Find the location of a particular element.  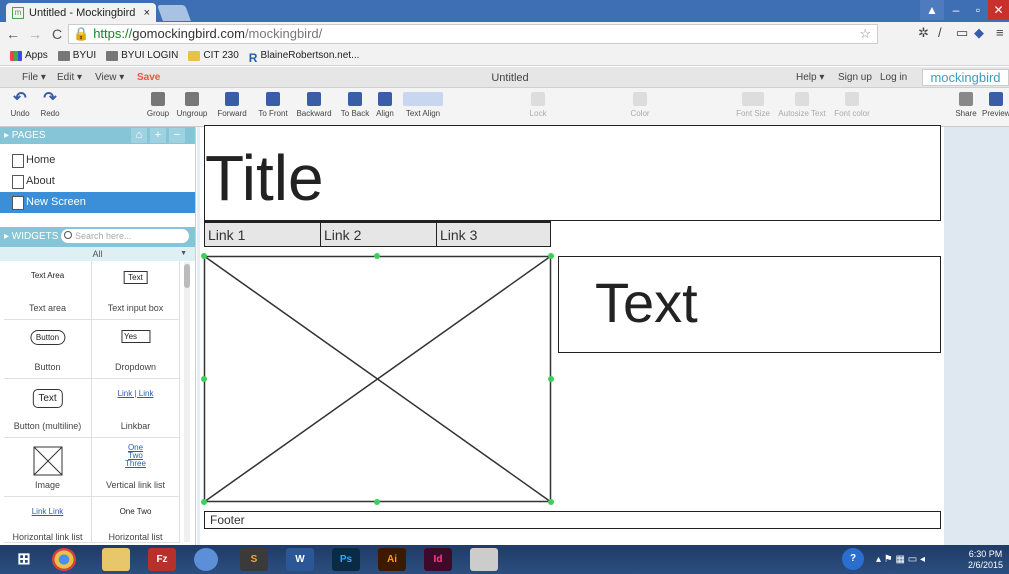

calculator-icon is located at coordinates (484, 559).